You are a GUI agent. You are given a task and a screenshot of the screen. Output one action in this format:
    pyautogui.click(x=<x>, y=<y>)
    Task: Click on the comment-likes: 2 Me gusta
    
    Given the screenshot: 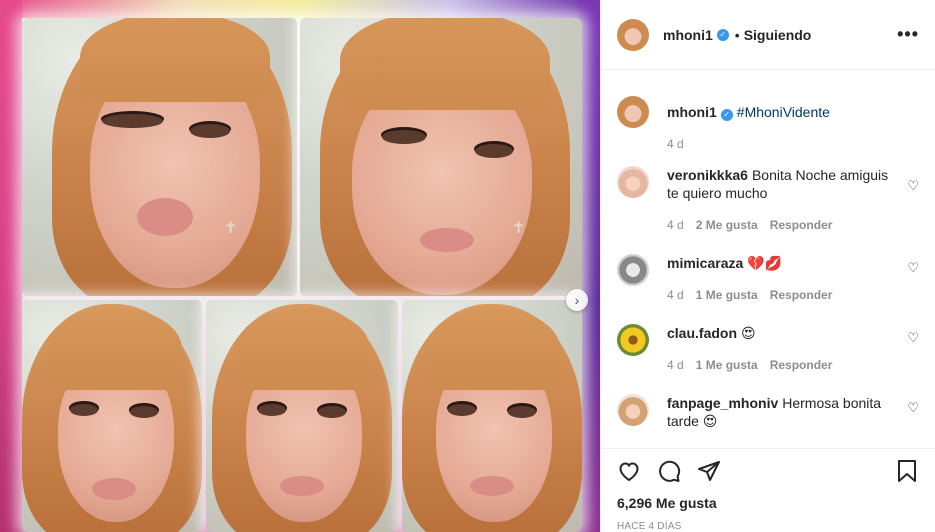 What is the action you would take?
    pyautogui.click(x=727, y=225)
    